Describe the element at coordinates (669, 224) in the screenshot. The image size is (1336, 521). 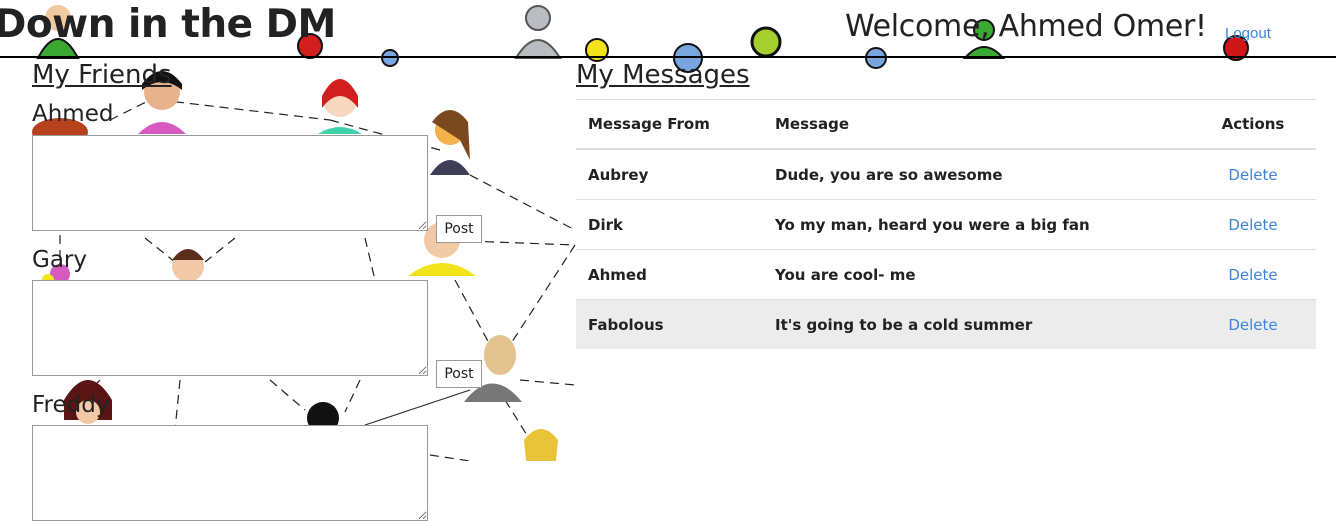
I see `message-sender: Dirk` at that location.